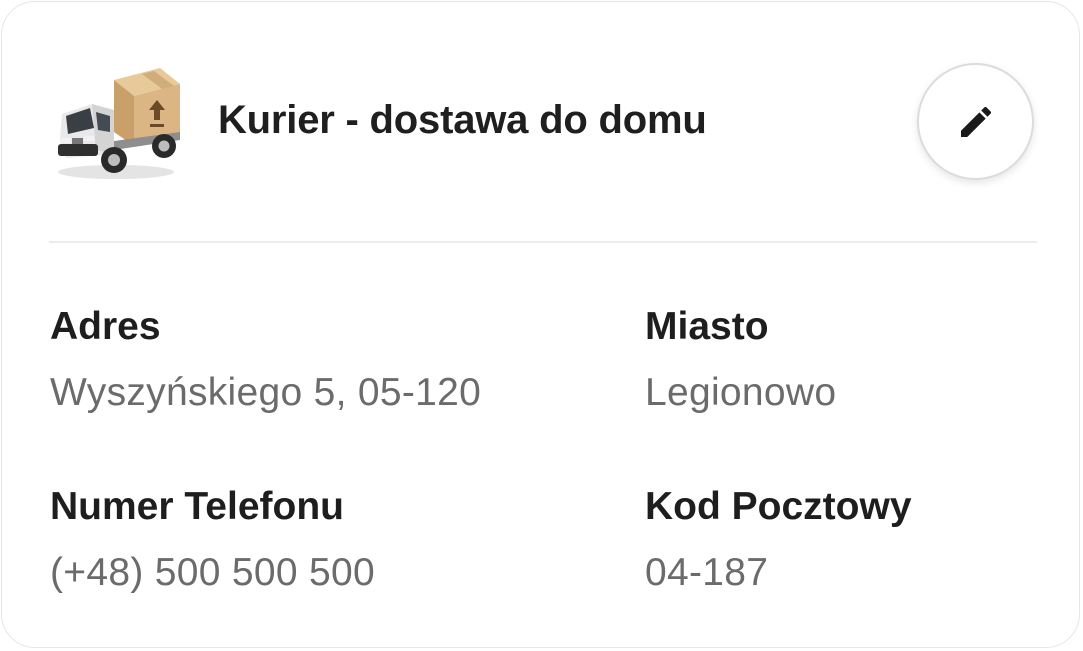 Image resolution: width=1083 pixels, height=651 pixels. Describe the element at coordinates (462, 120) in the screenshot. I see `delivery-method-title: Kurier - dostawa do domu` at that location.